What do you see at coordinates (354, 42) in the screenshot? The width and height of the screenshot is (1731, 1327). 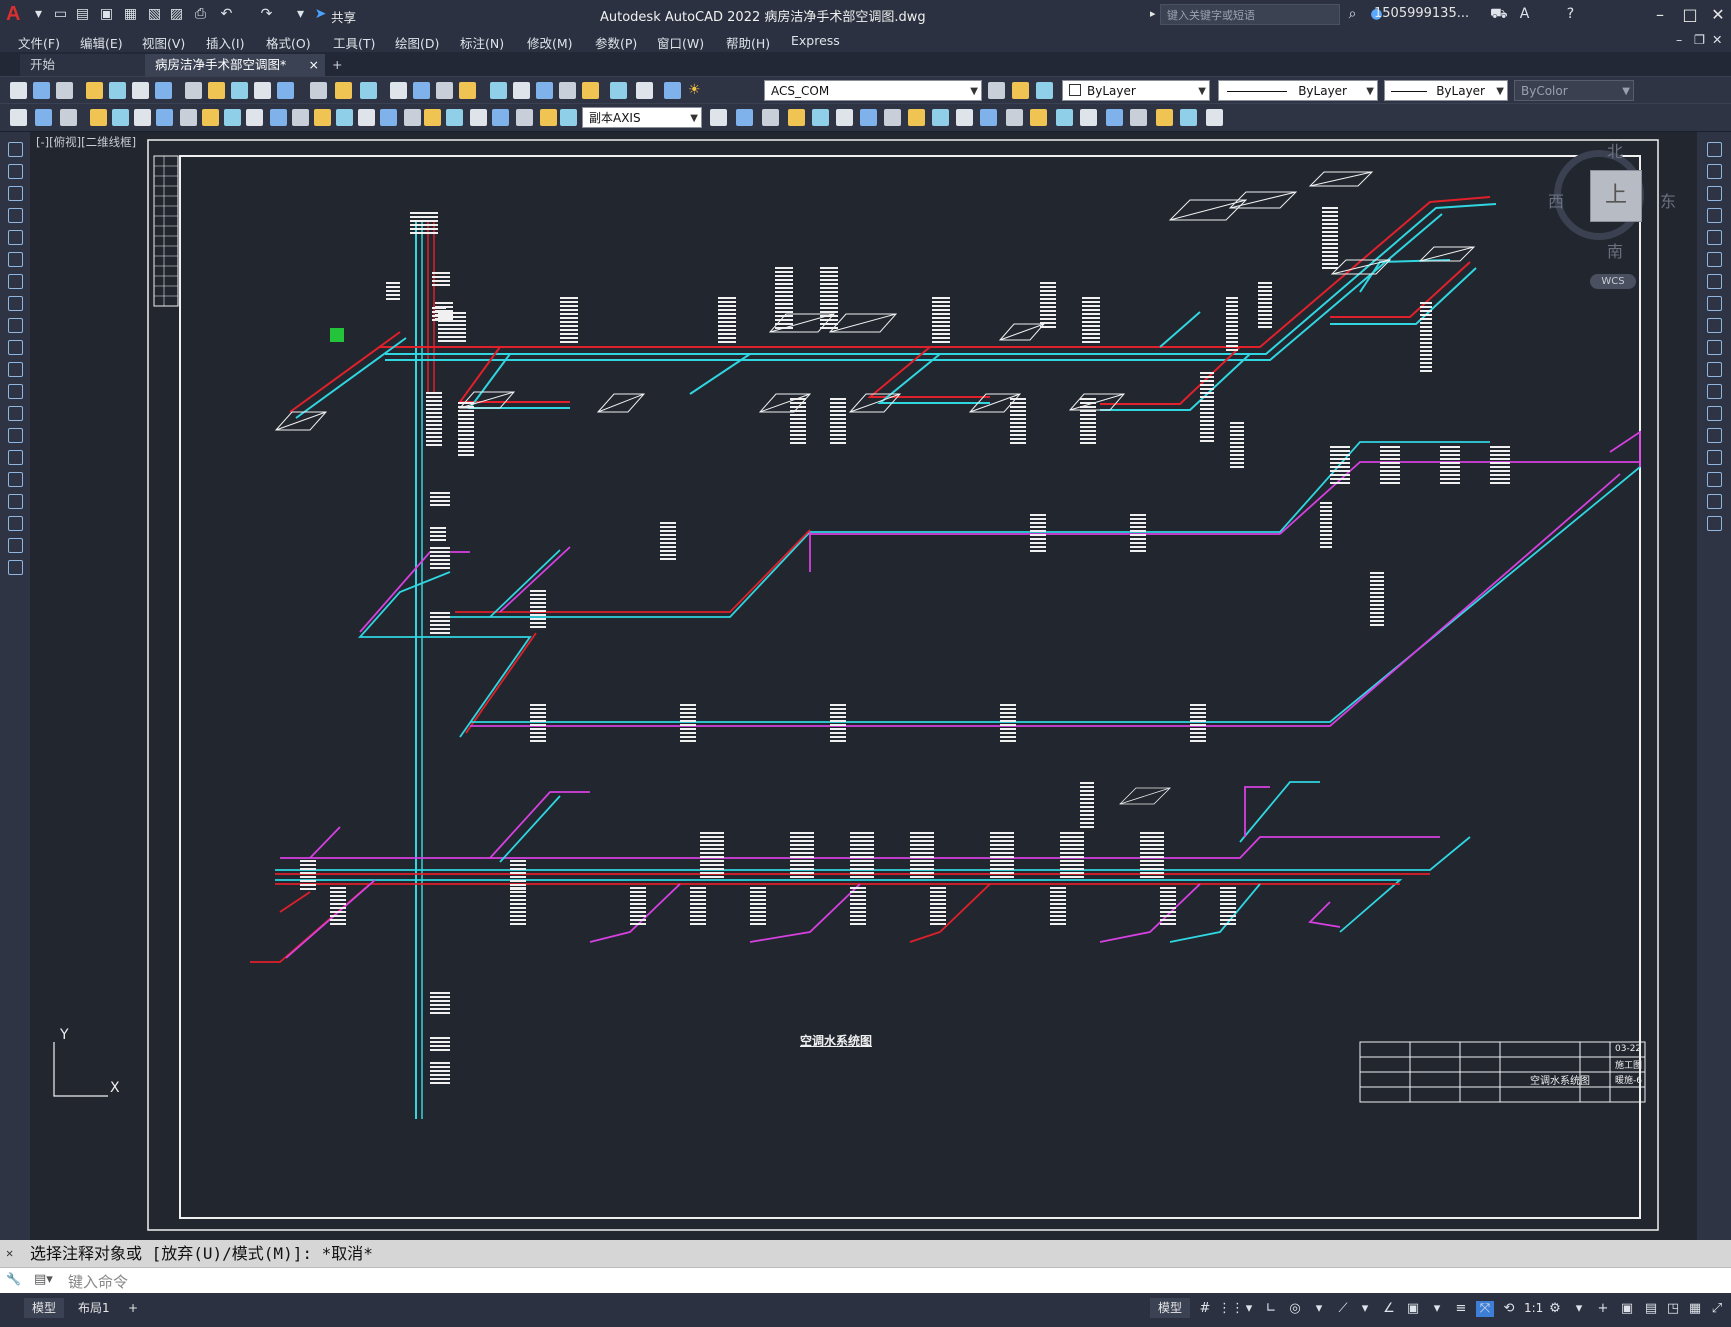 I see `menu-tools: 工具(T)` at bounding box center [354, 42].